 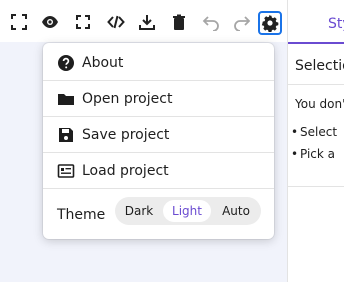 I want to click on menu-item-open-project: Open project, so click(x=158, y=99).